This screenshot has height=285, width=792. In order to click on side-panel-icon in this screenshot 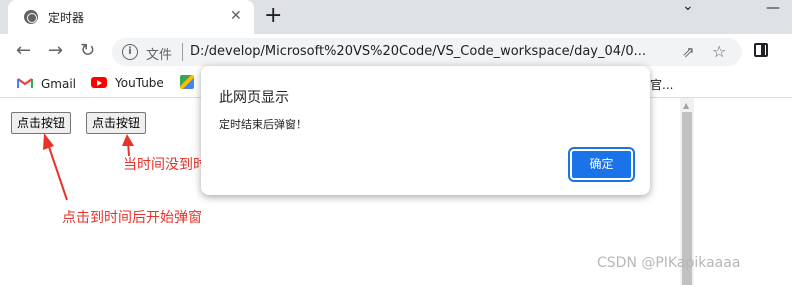, I will do `click(761, 50)`.